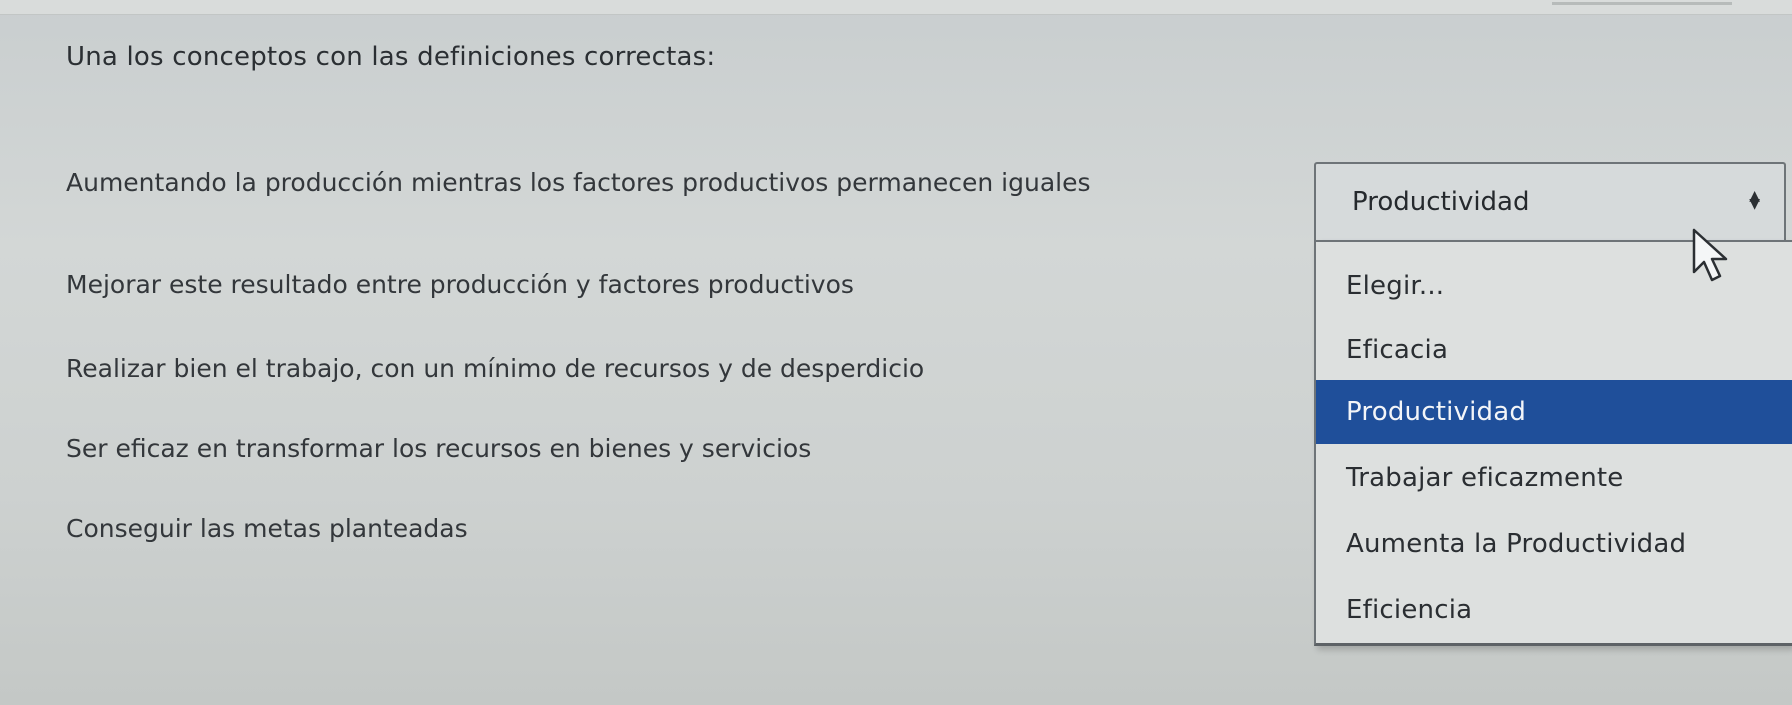  Describe the element at coordinates (1710, 255) in the screenshot. I see `mouse-cursor-icon` at that location.